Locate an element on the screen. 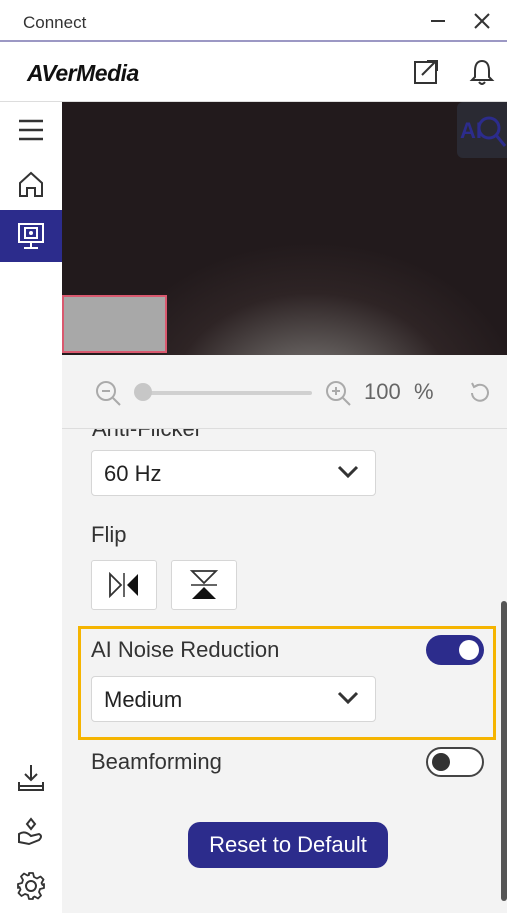 This screenshot has width=507, height=913. beamforming-label: Beamforming is located at coordinates (156, 761).